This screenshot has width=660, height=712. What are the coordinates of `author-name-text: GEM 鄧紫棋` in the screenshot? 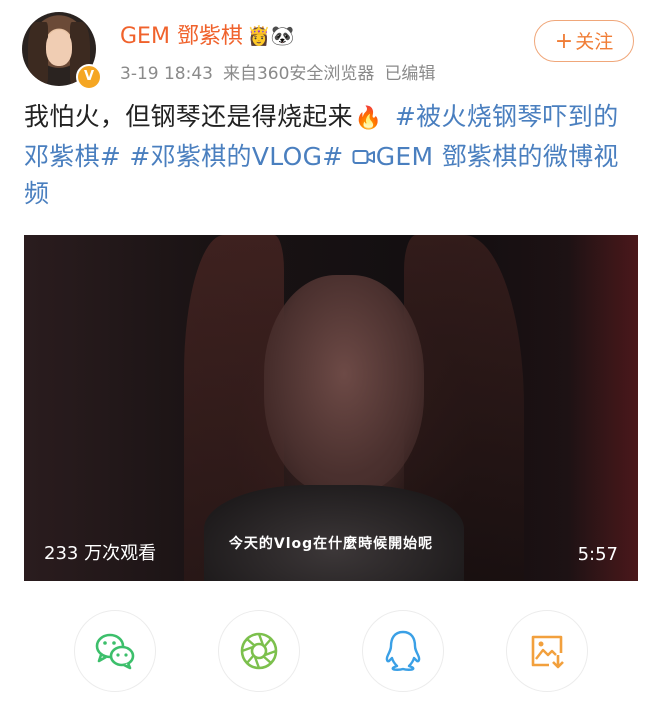 It's located at (181, 36).